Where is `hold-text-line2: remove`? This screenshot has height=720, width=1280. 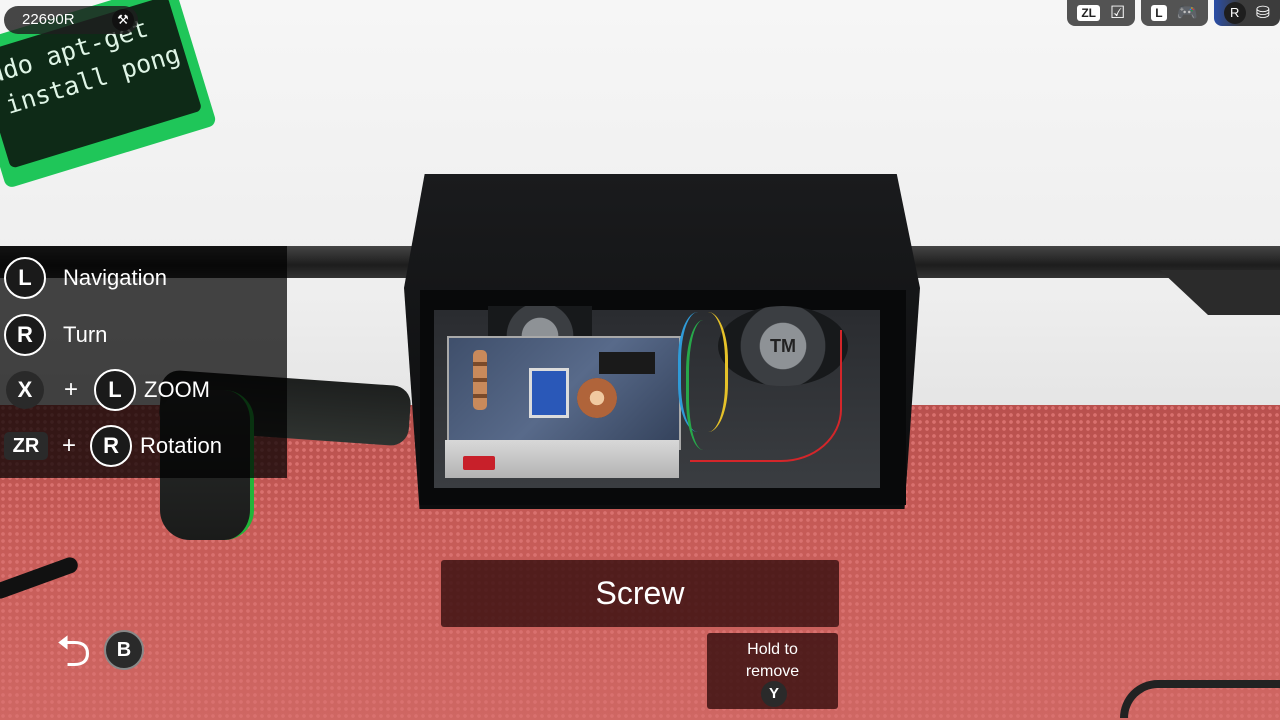
hold-text-line2: remove is located at coordinates (772, 671).